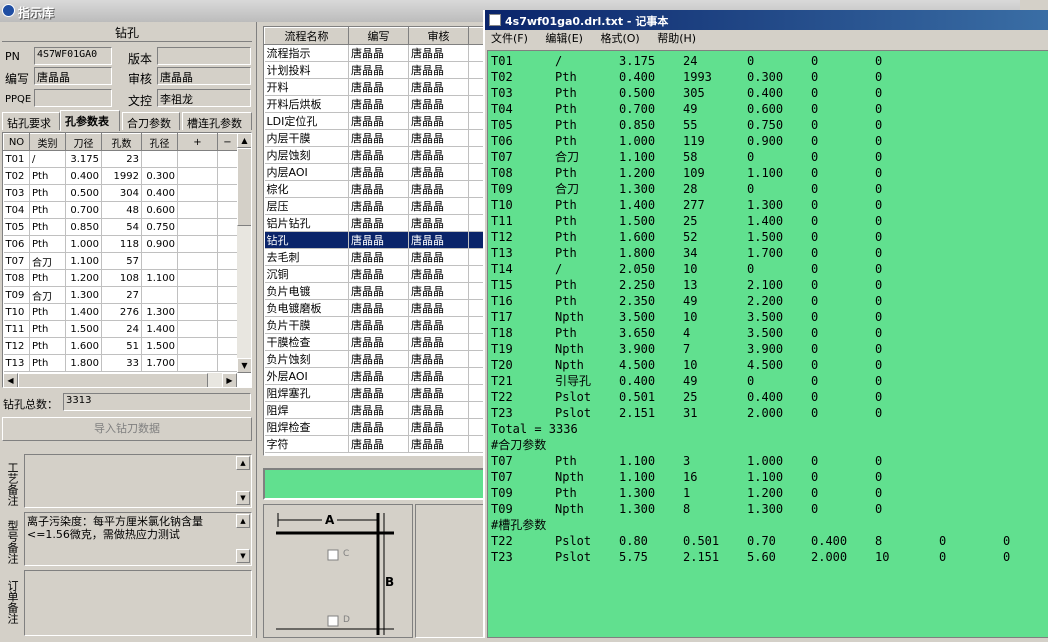 The image size is (1048, 642). What do you see at coordinates (306, 53) in the screenshot?
I see `process-cell: 流程指示` at bounding box center [306, 53].